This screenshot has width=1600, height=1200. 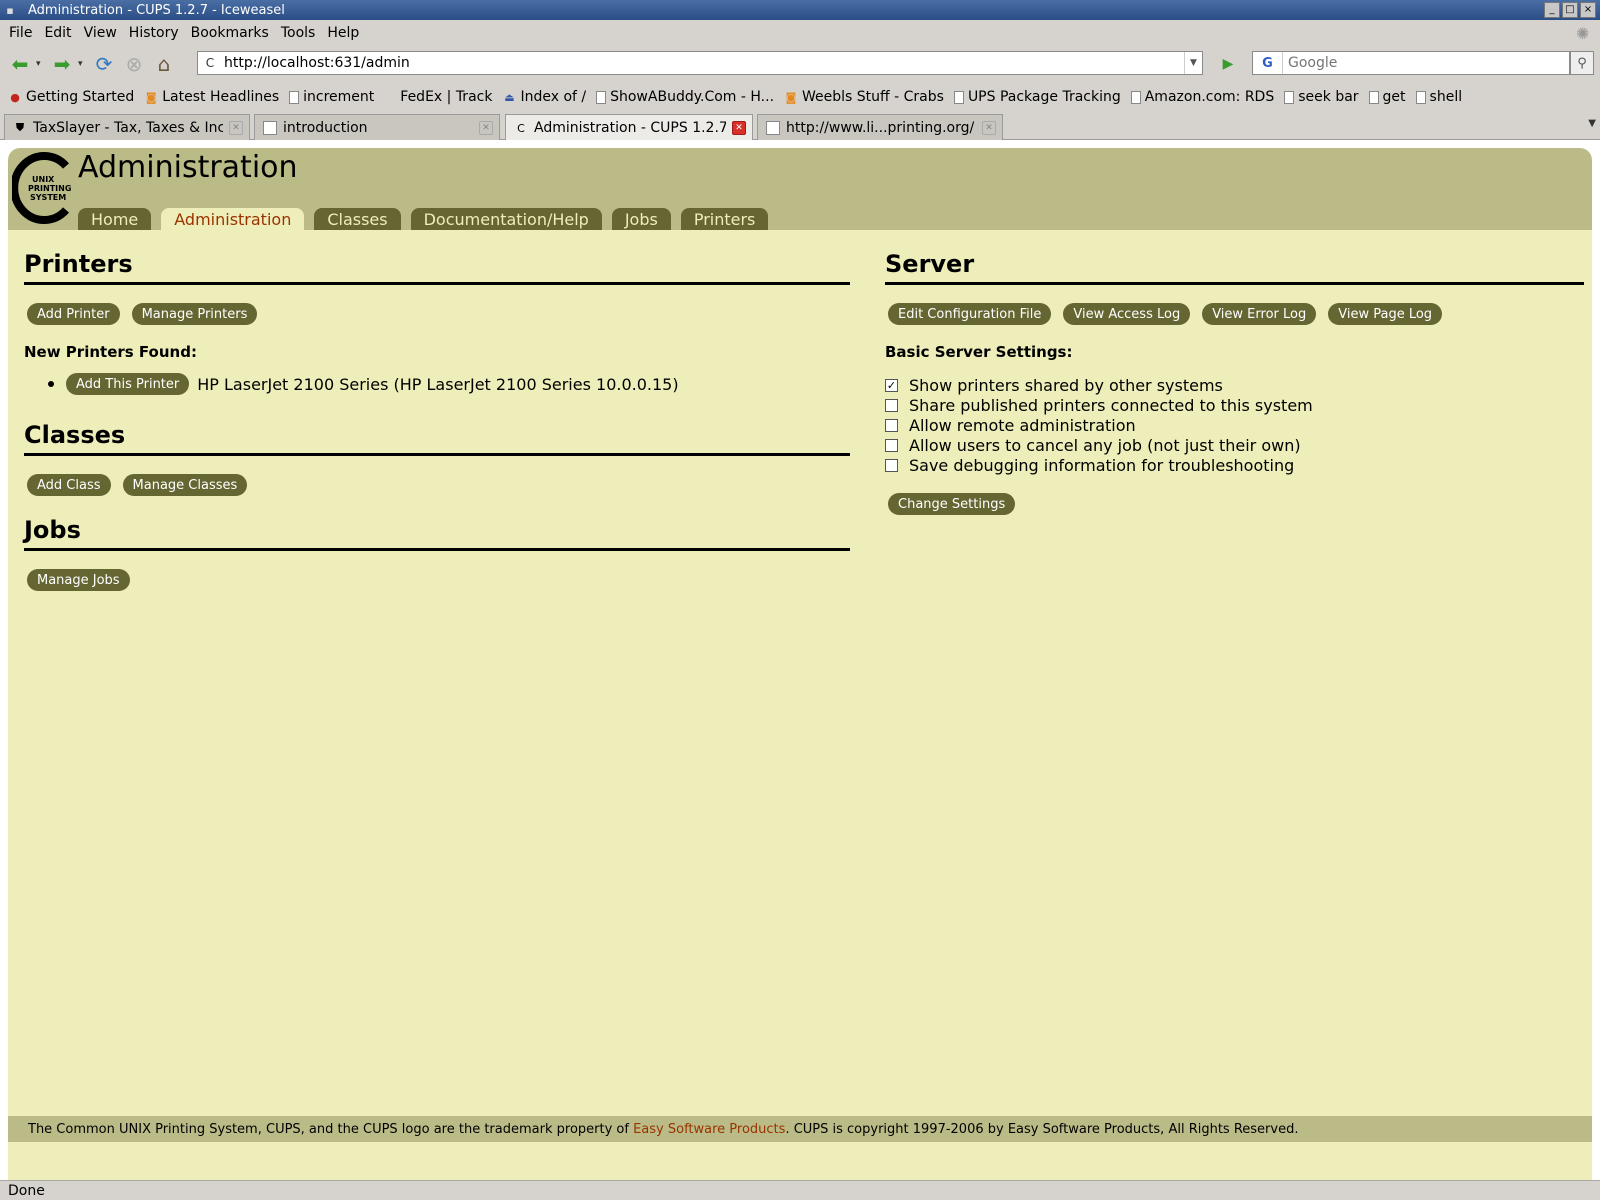 What do you see at coordinates (1583, 33) in the screenshot?
I see `throbber-icon: ✺` at bounding box center [1583, 33].